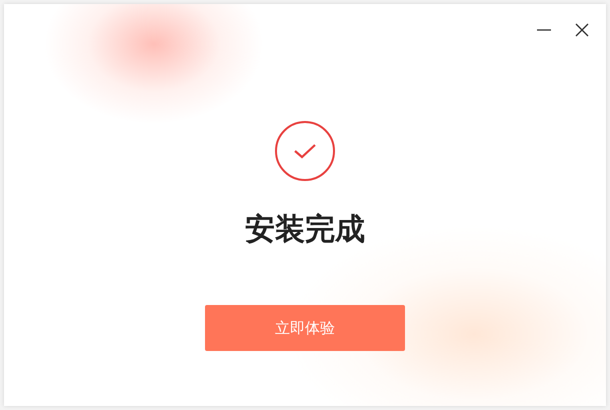  I want to click on try-now-button: 立即体验, so click(305, 328).